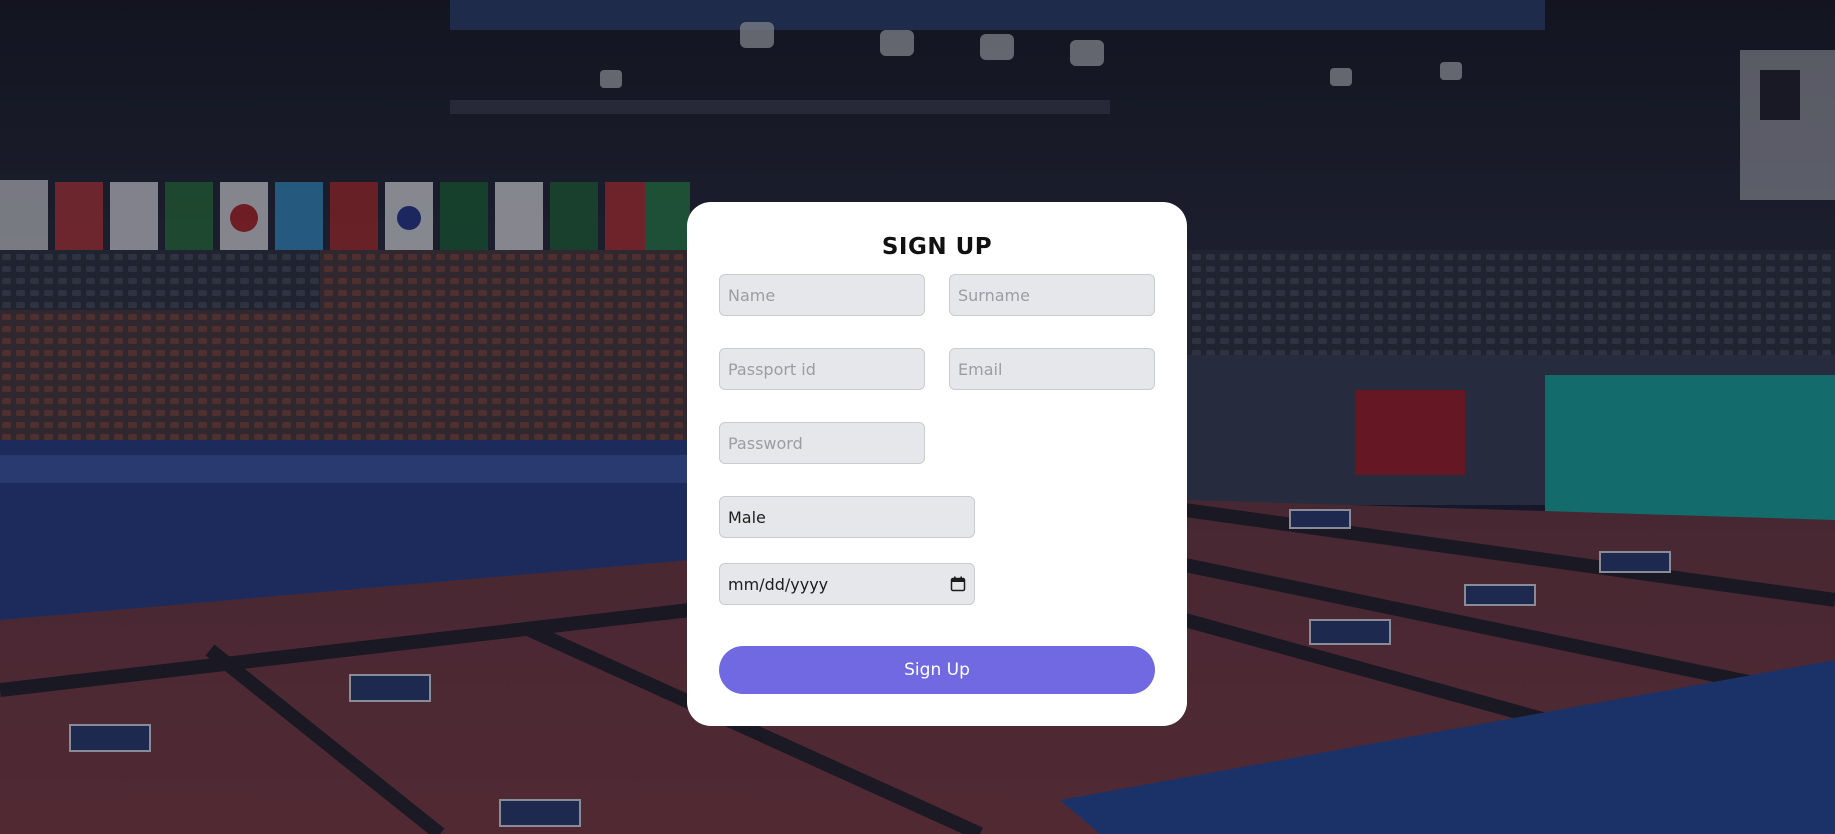  I want to click on birthdate-input: mm/dd/yyyy, so click(847, 584).